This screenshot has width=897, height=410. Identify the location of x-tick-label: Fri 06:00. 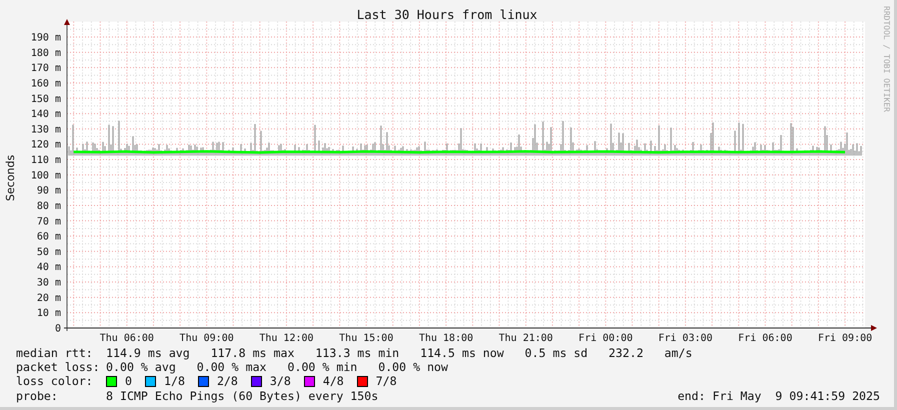
(765, 338).